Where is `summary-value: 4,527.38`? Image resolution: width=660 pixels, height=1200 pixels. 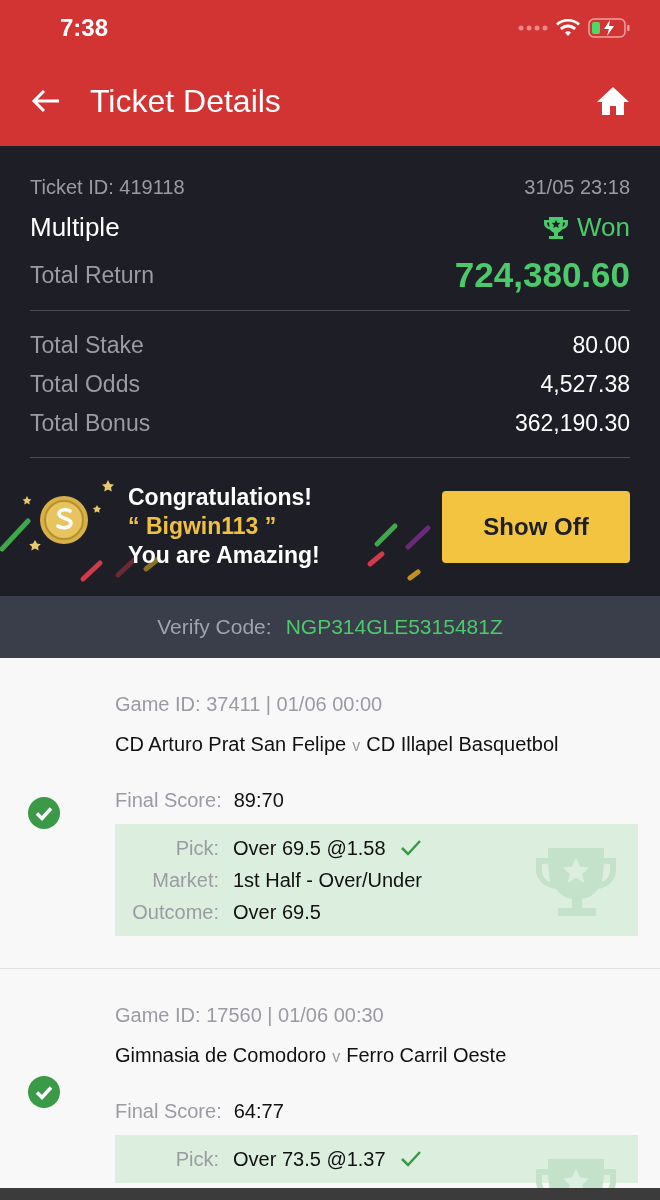 summary-value: 4,527.38 is located at coordinates (585, 384).